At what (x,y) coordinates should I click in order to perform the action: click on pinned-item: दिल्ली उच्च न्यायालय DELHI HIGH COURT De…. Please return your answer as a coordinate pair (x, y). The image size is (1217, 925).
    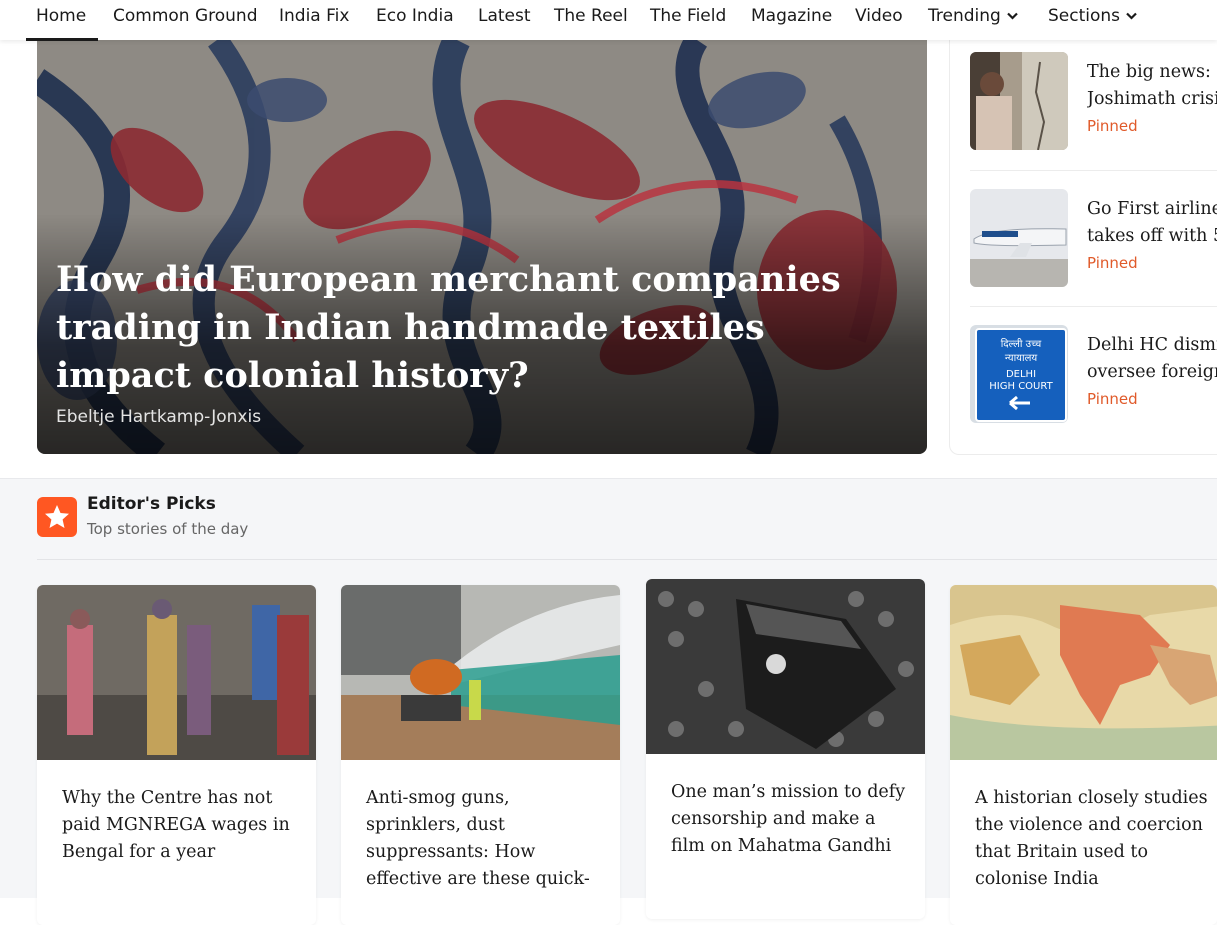
    Looking at the image, I should click on (1093, 385).